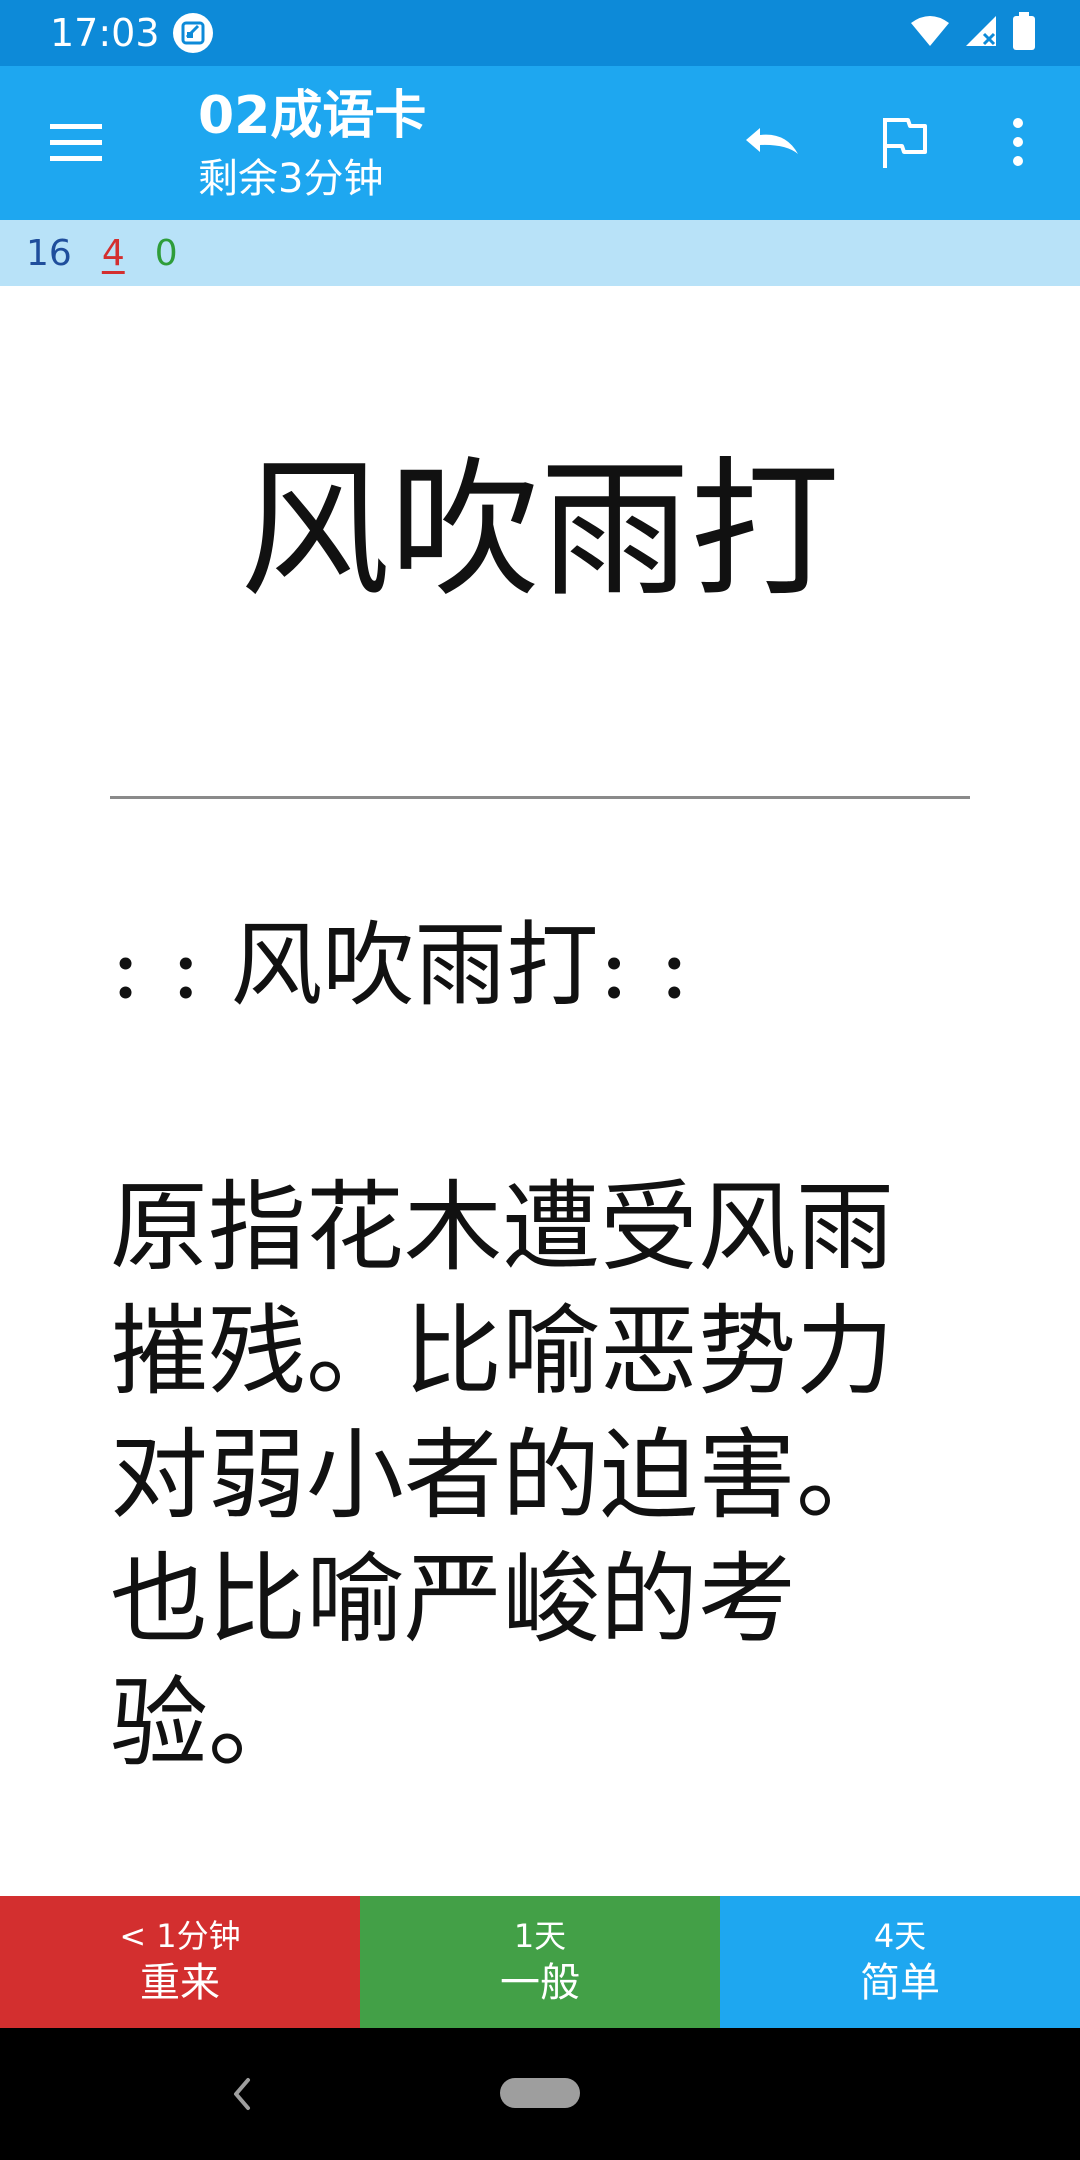 The height and width of the screenshot is (2160, 1080). What do you see at coordinates (180, 1936) in the screenshot?
I see `again-interval: < 1分钟` at bounding box center [180, 1936].